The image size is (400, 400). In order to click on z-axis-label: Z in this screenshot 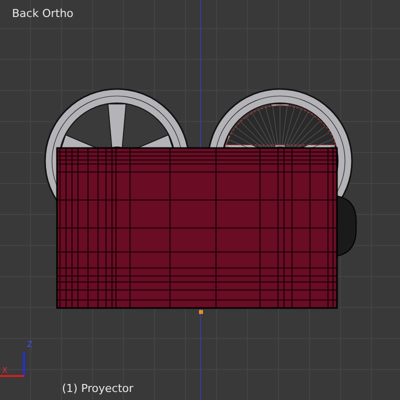, I will do `click(29, 344)`.